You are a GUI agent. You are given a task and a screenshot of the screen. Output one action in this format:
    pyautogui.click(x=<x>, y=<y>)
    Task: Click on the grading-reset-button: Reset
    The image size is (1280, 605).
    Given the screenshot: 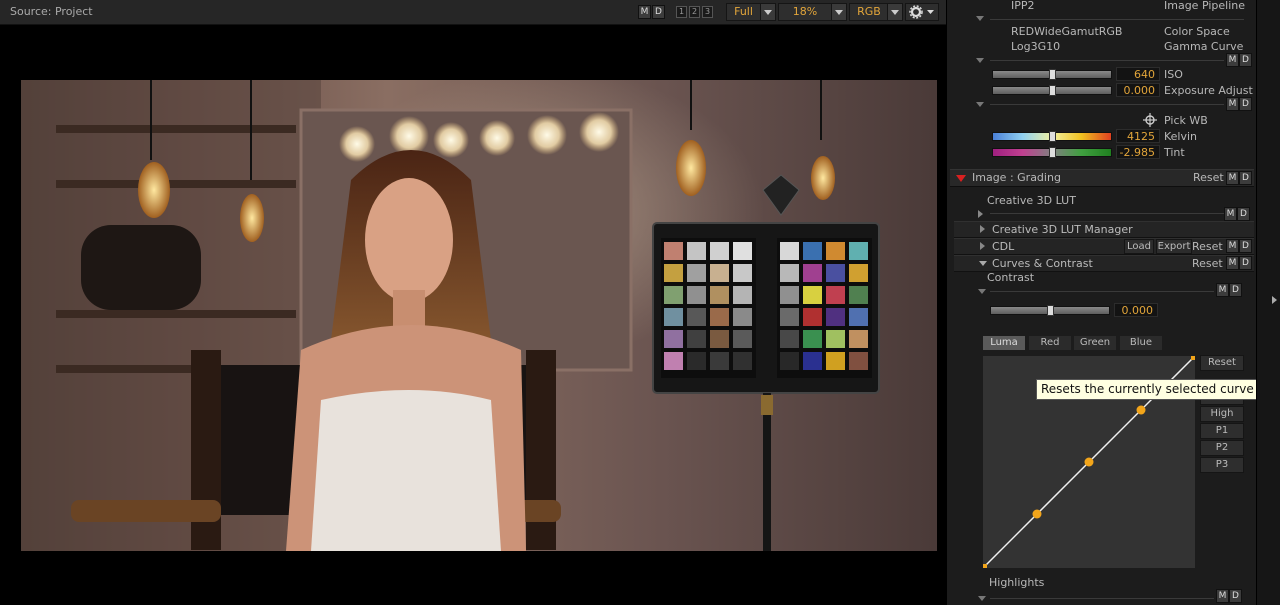 What is the action you would take?
    pyautogui.click(x=1208, y=177)
    